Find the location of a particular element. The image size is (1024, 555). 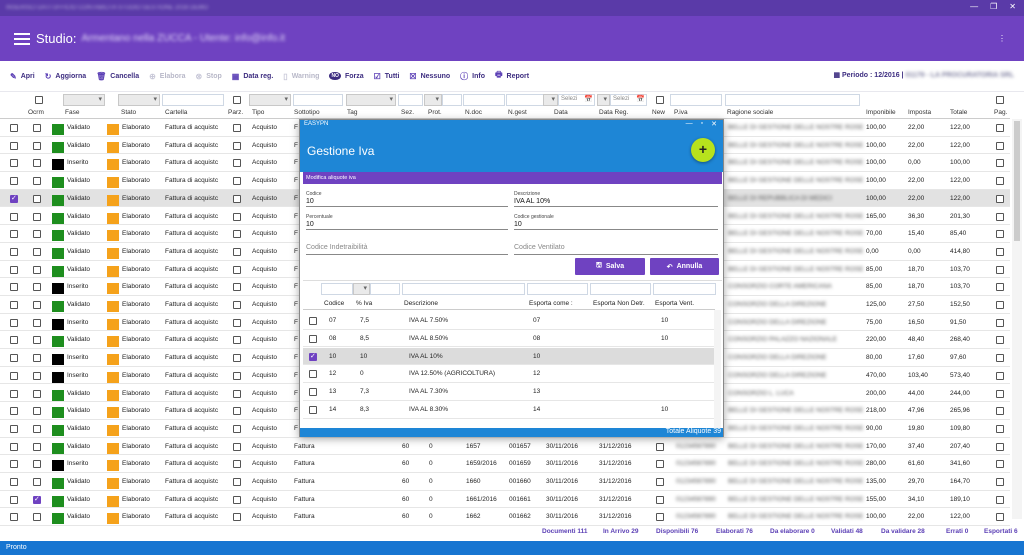

column-header: Tag is located at coordinates (352, 112).